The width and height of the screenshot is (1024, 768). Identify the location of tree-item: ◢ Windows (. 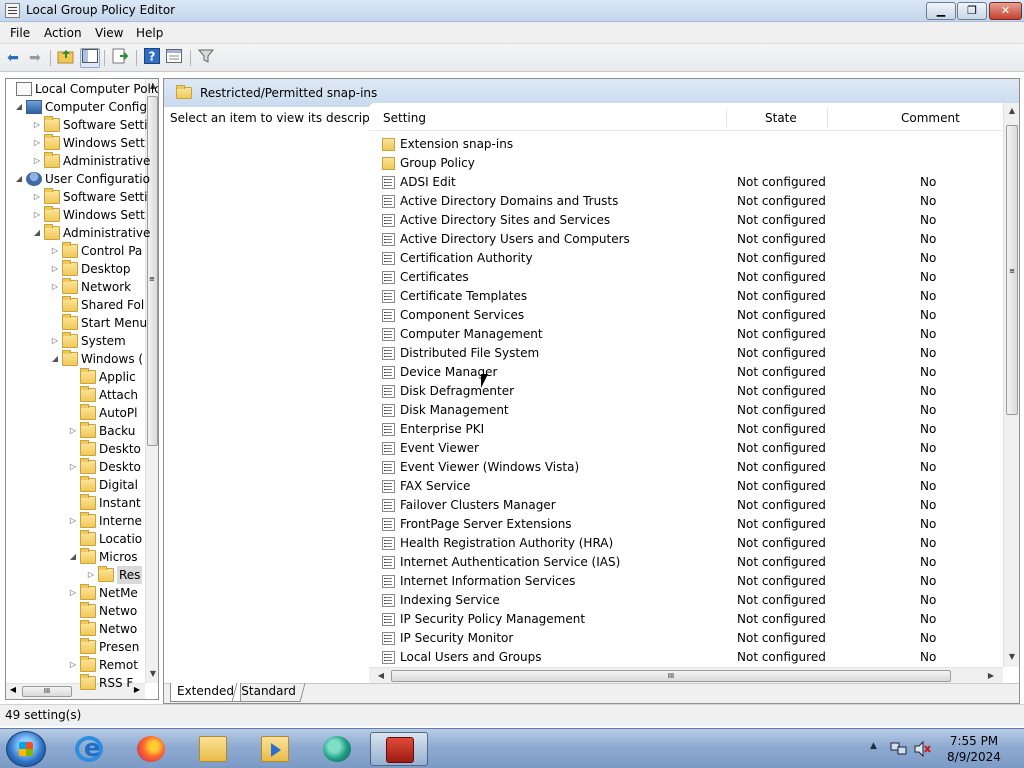
(75, 359).